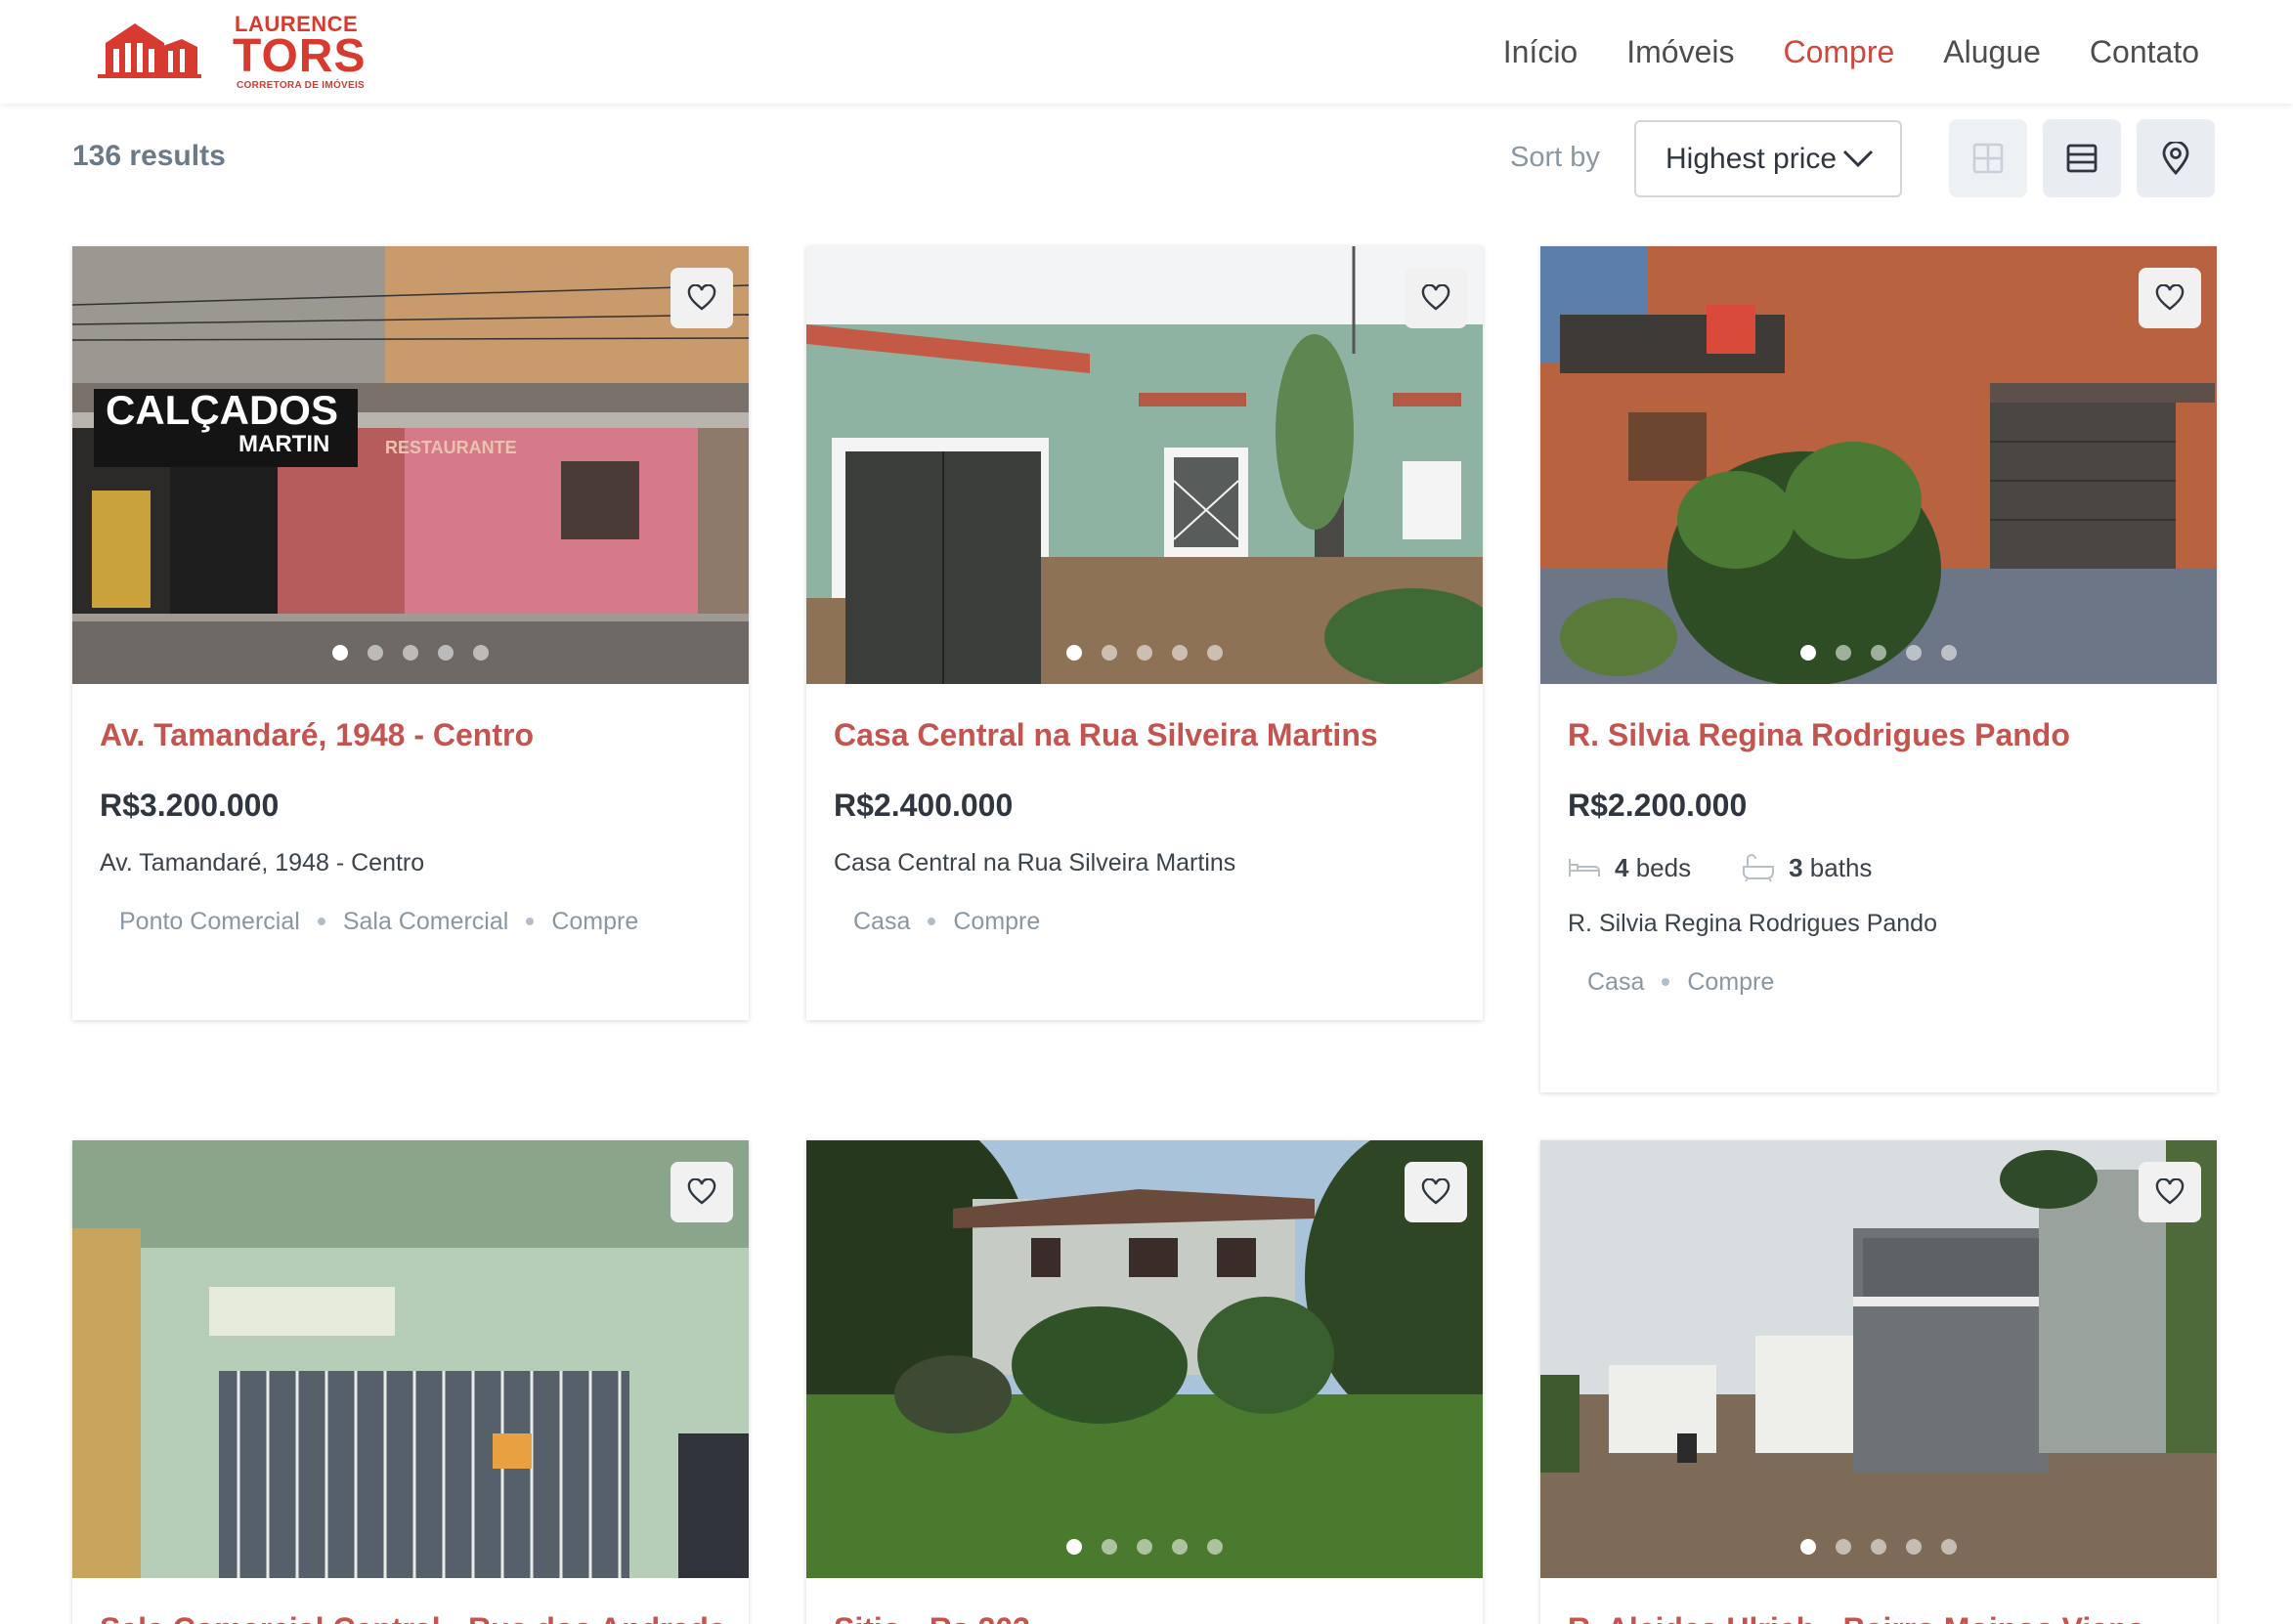 Image resolution: width=2293 pixels, height=1624 pixels. What do you see at coordinates (1144, 922) in the screenshot?
I see `listing-tags: Casa Compre` at bounding box center [1144, 922].